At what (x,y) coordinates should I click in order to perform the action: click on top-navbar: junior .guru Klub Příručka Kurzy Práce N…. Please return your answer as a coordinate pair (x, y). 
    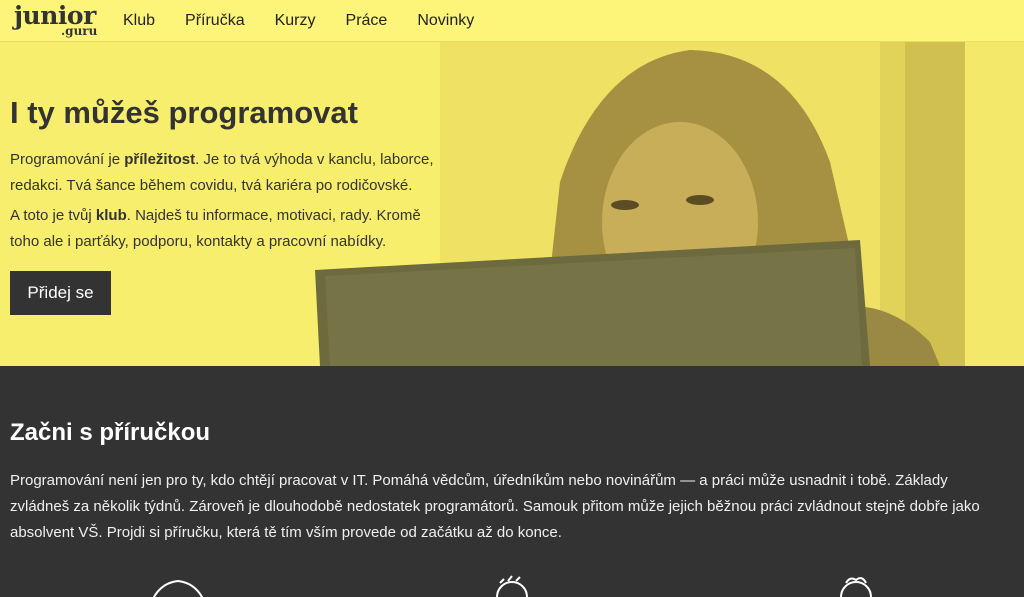
    Looking at the image, I should click on (512, 21).